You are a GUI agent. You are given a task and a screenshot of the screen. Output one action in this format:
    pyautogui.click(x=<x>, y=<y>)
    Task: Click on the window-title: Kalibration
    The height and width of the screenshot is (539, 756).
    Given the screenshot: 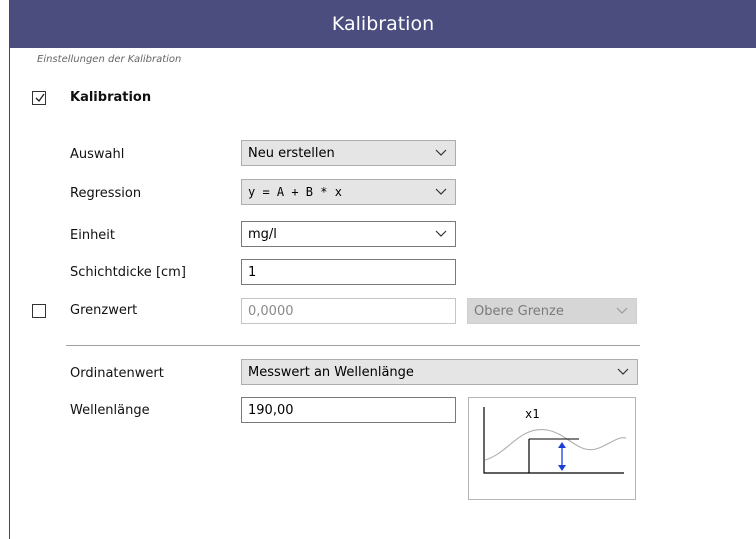 What is the action you would take?
    pyautogui.click(x=383, y=24)
    